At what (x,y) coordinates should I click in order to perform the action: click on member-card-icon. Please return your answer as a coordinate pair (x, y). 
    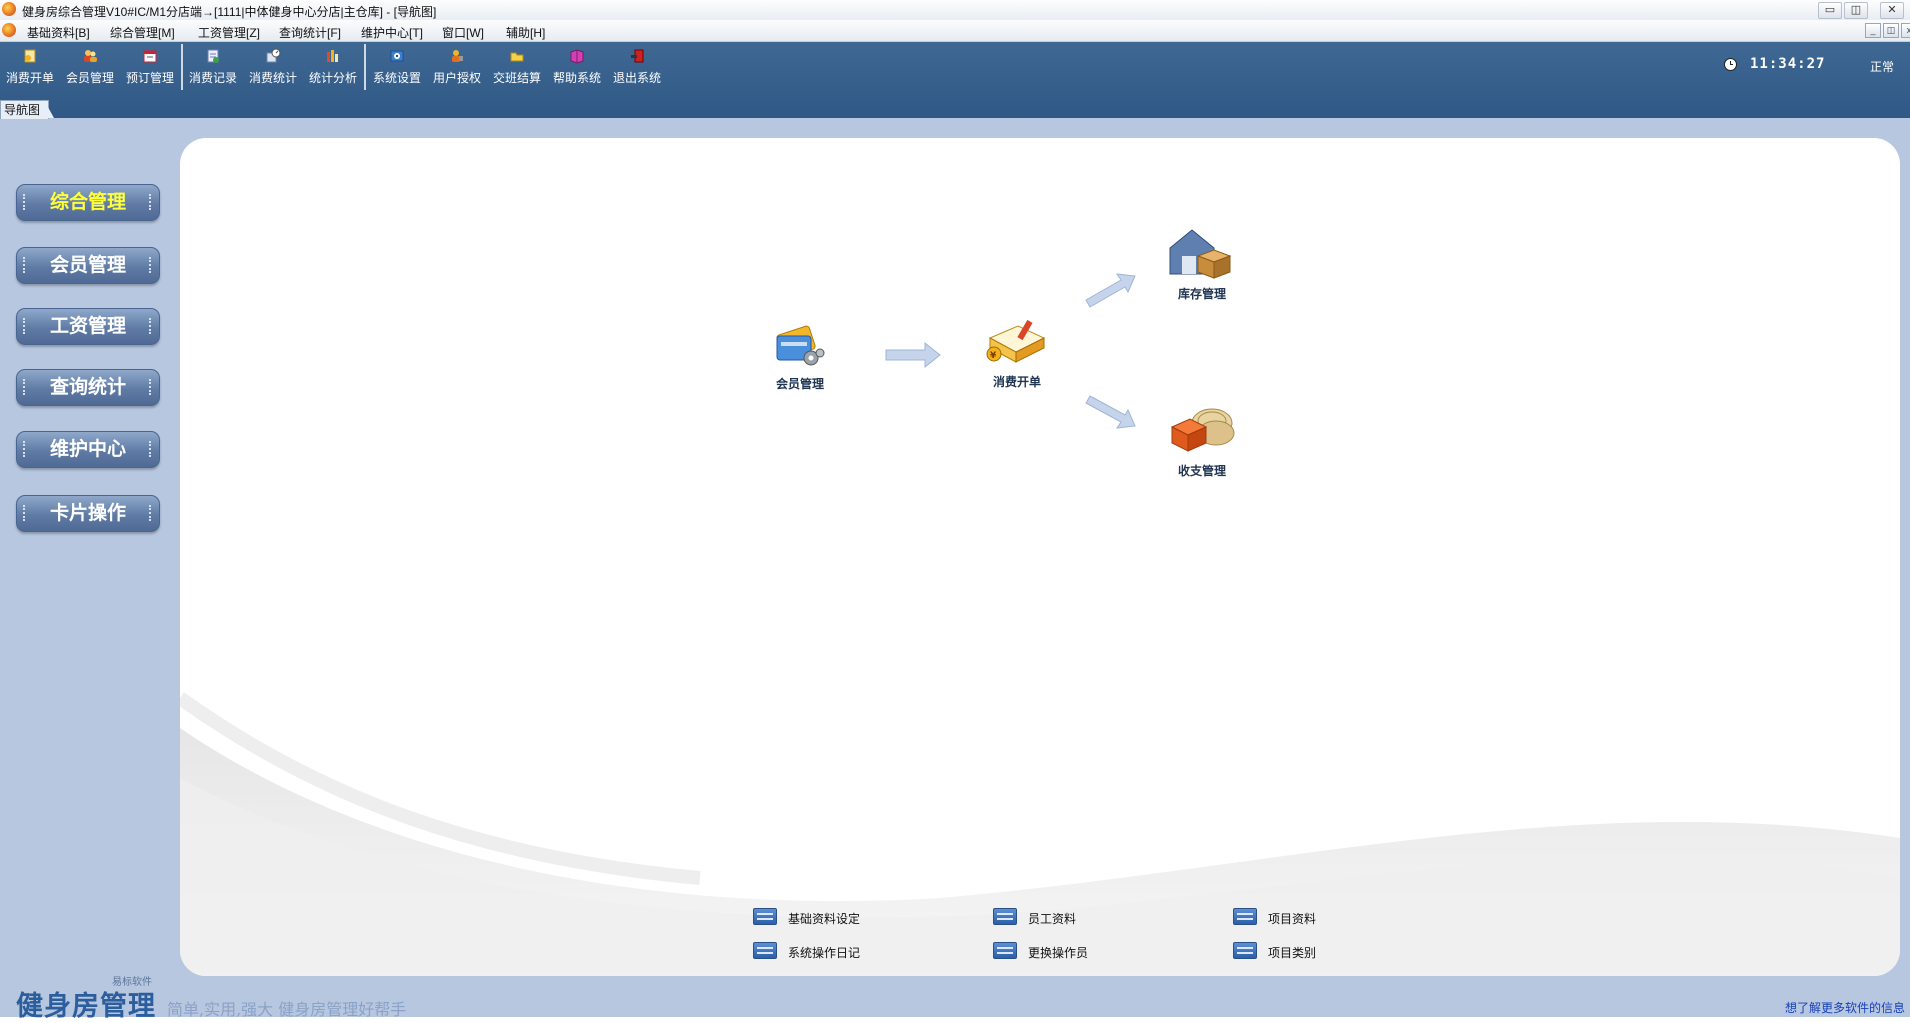
    Looking at the image, I should click on (800, 345).